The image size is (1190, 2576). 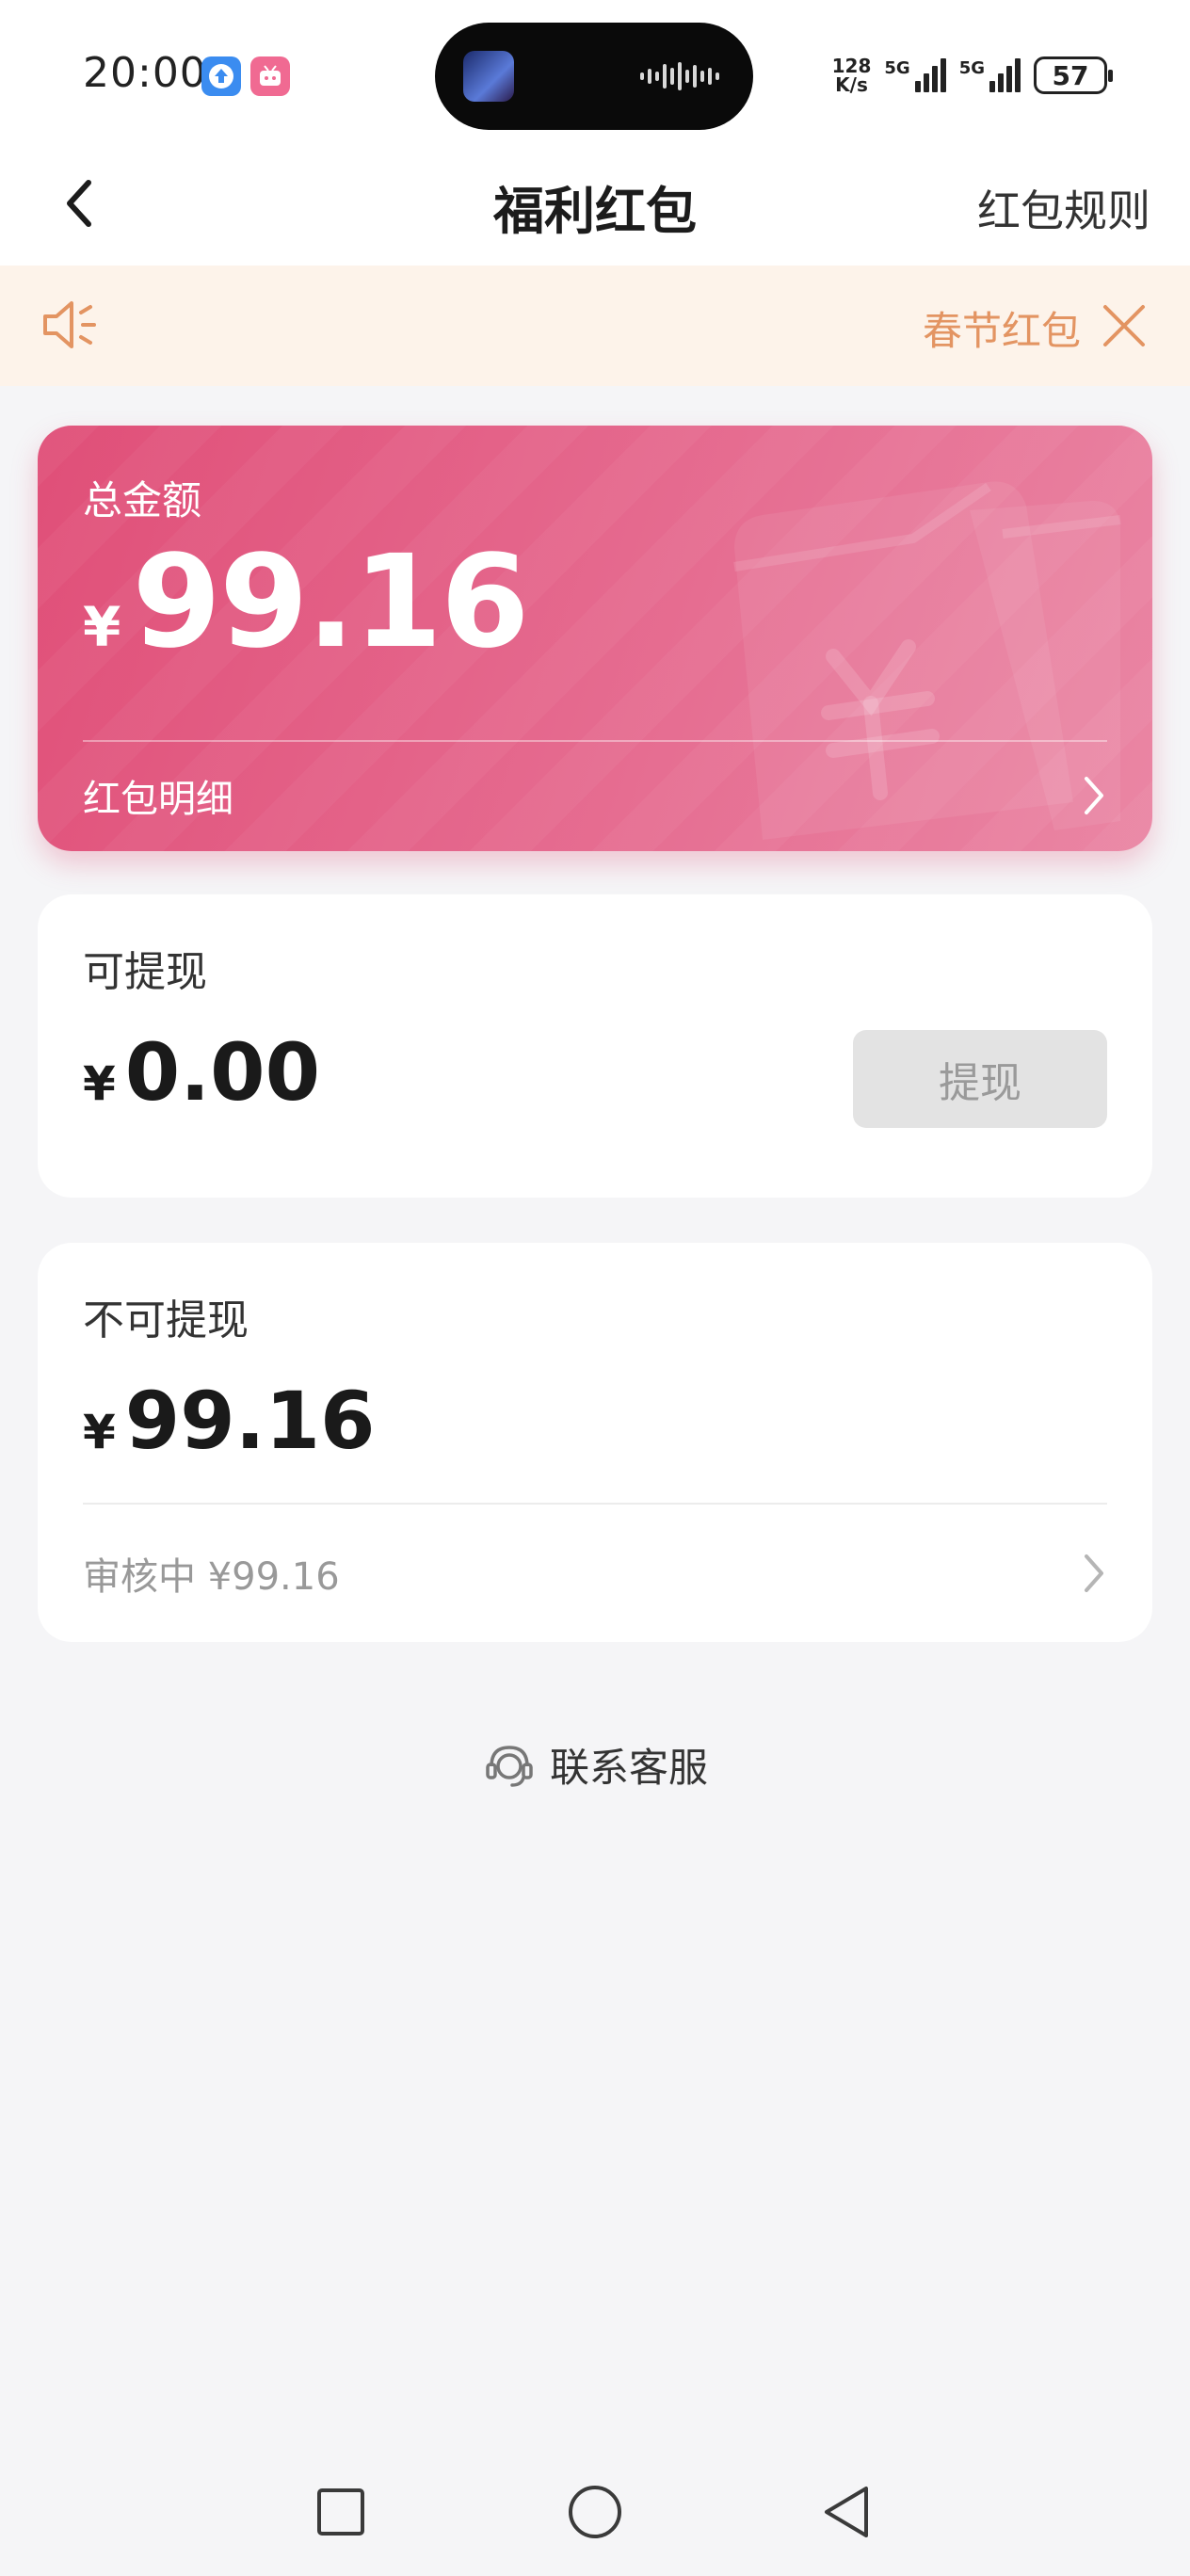 What do you see at coordinates (222, 1072) in the screenshot?
I see `withdrawable-amount-value: 0.00` at bounding box center [222, 1072].